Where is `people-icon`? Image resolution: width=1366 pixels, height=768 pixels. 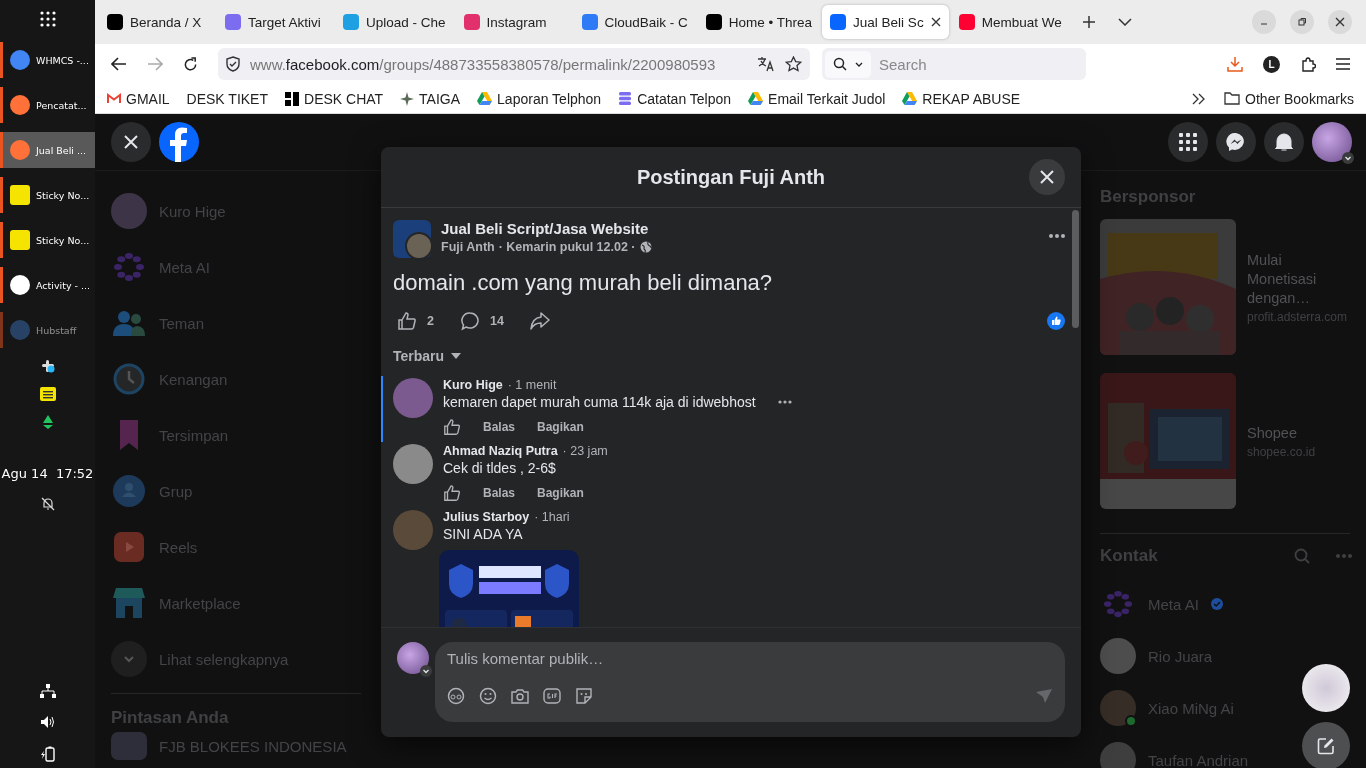 people-icon is located at coordinates (129, 323).